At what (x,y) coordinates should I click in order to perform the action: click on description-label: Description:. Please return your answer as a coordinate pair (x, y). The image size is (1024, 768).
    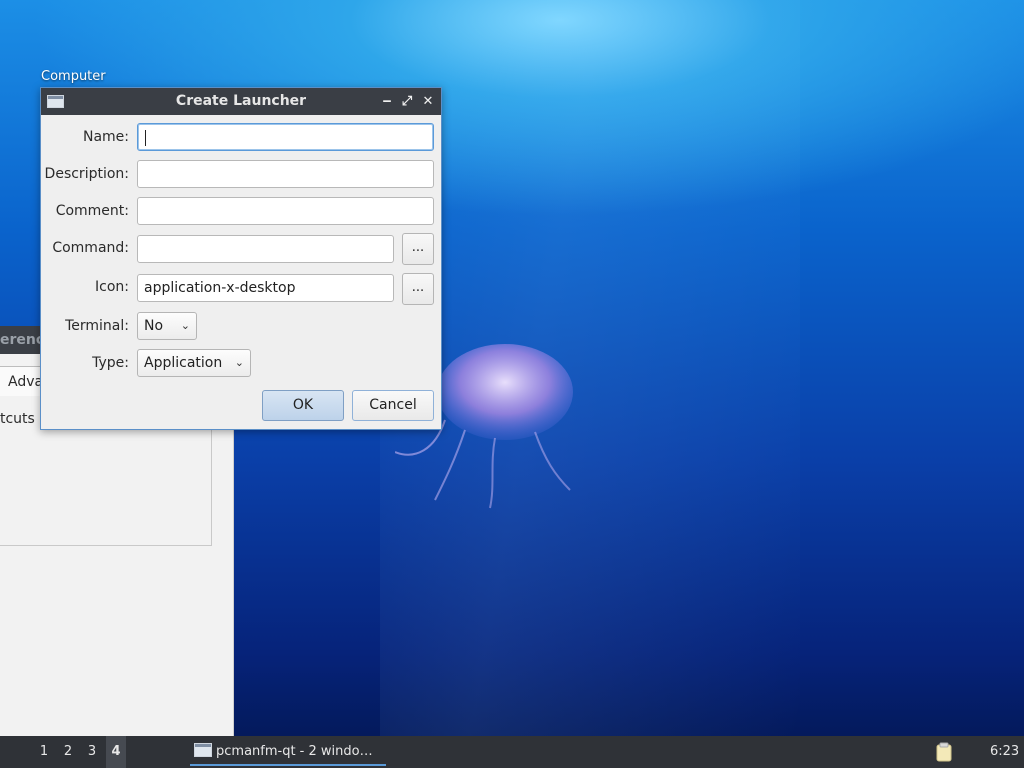
    Looking at the image, I should click on (86, 174).